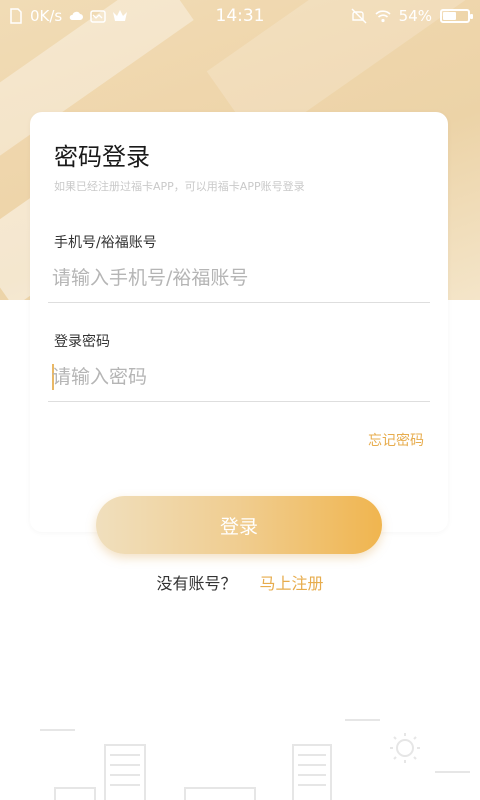 Image resolution: width=480 pixels, height=800 pixels. Describe the element at coordinates (415, 16) in the screenshot. I see `battery-percent: 54%` at that location.